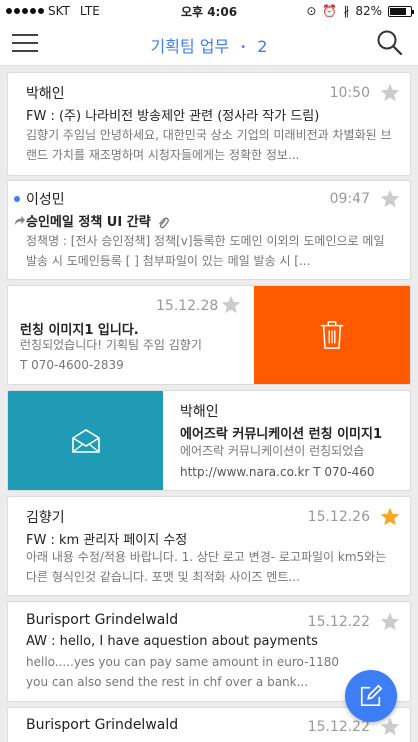 Image resolution: width=418 pixels, height=742 pixels. Describe the element at coordinates (17, 199) in the screenshot. I see `unread-indicator` at that location.